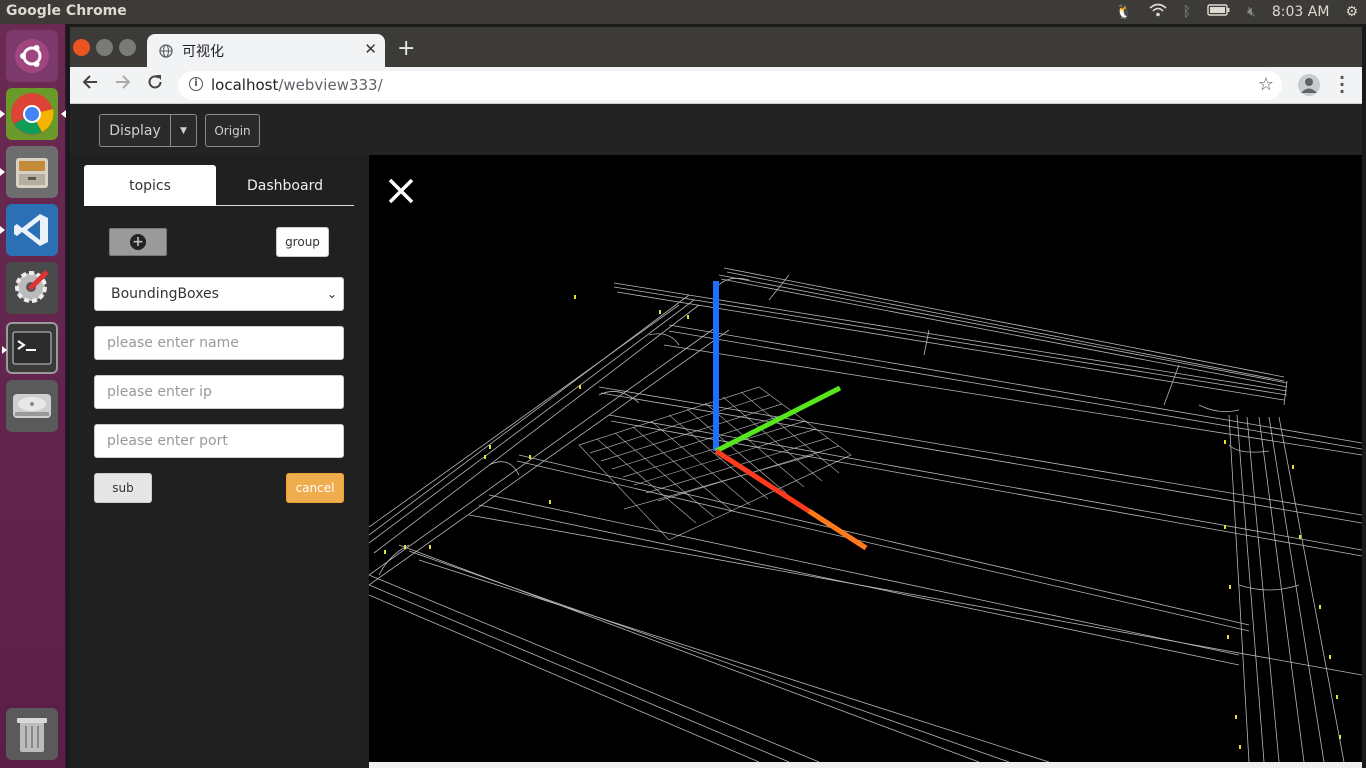  I want to click on chrome-icon, so click(33, 114).